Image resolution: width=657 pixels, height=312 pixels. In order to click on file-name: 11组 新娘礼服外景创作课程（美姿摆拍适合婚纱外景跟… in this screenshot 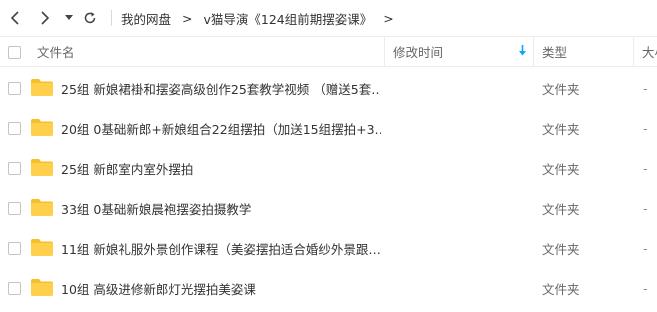, I will do `click(221, 248)`.